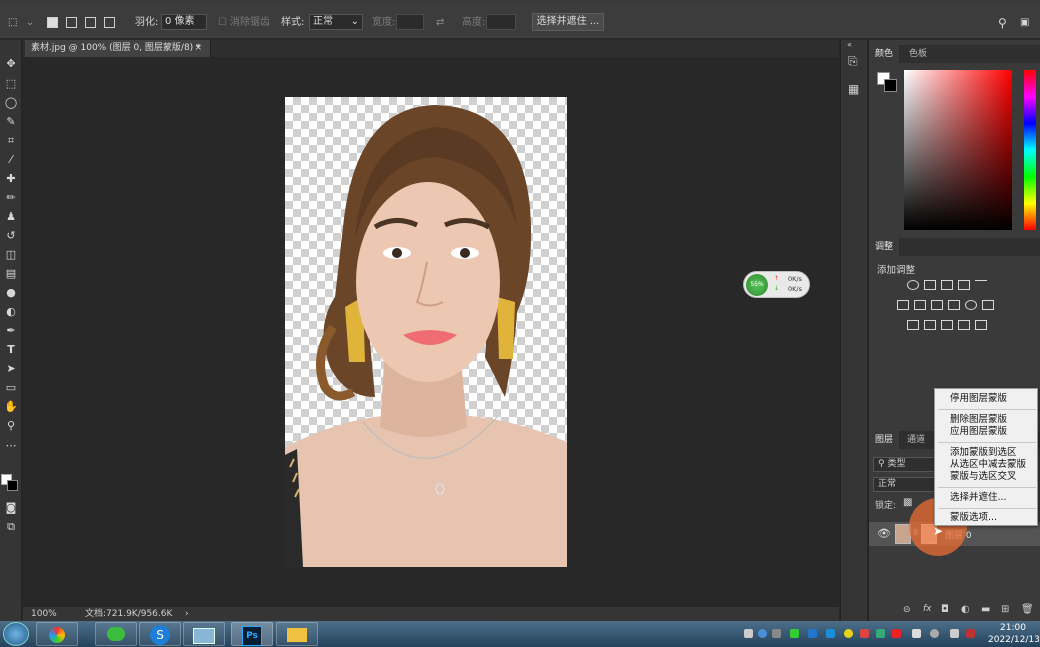 The image size is (1040, 647). I want to click on blend-mode-select: 正常, so click(904, 484).